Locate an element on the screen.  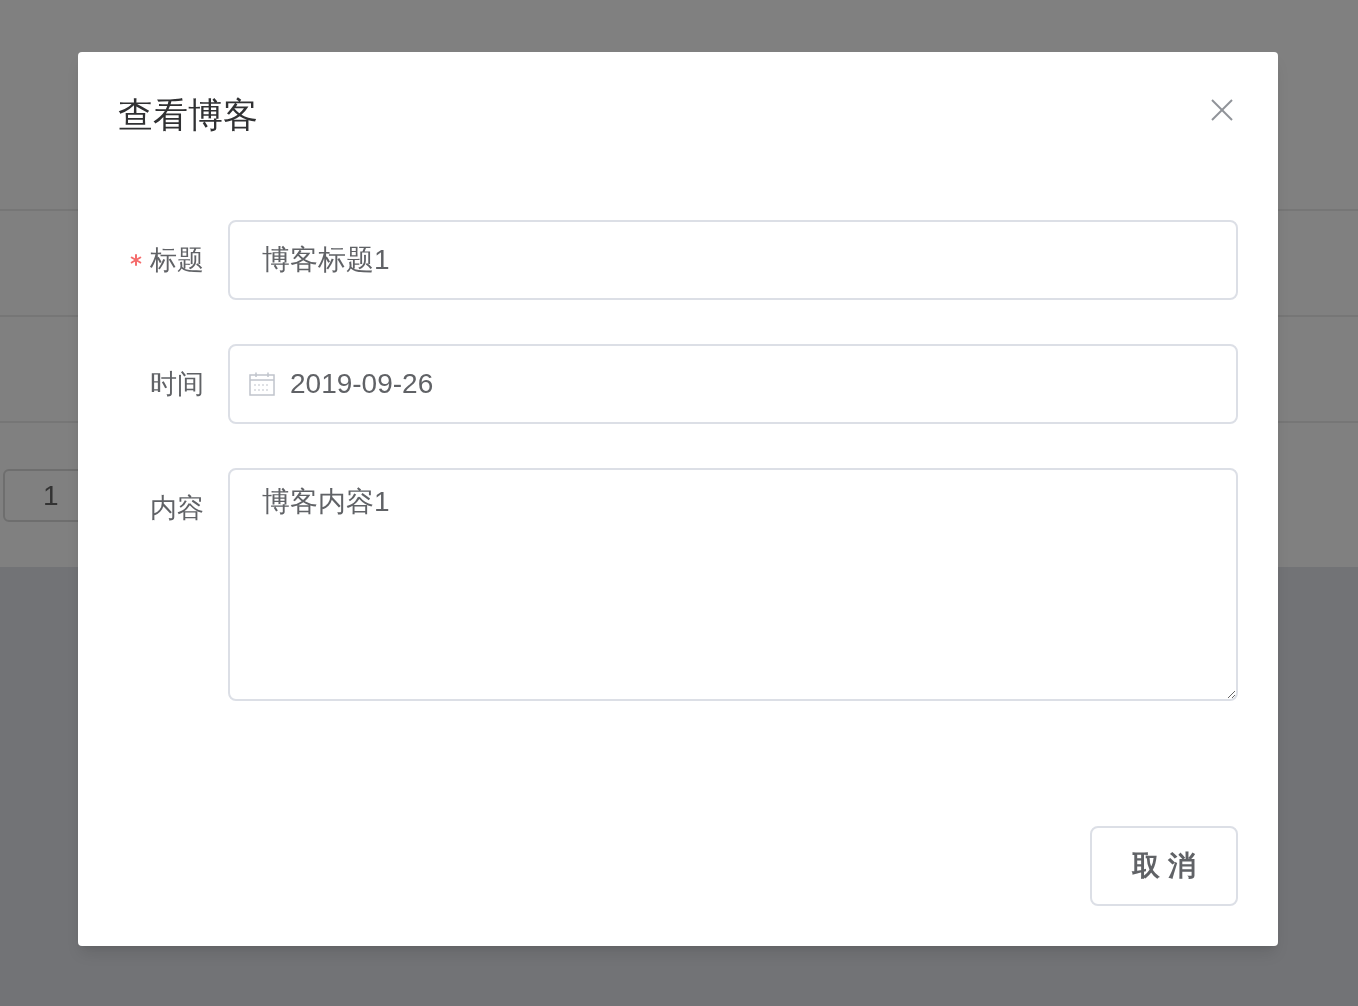
dialog-title: 查看博客 is located at coordinates (188, 115).